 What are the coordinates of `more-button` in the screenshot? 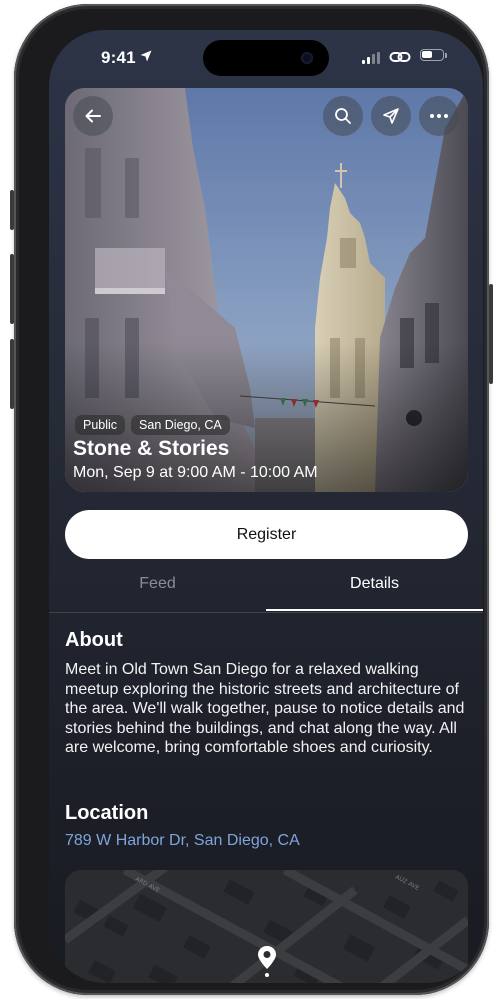 It's located at (439, 116).